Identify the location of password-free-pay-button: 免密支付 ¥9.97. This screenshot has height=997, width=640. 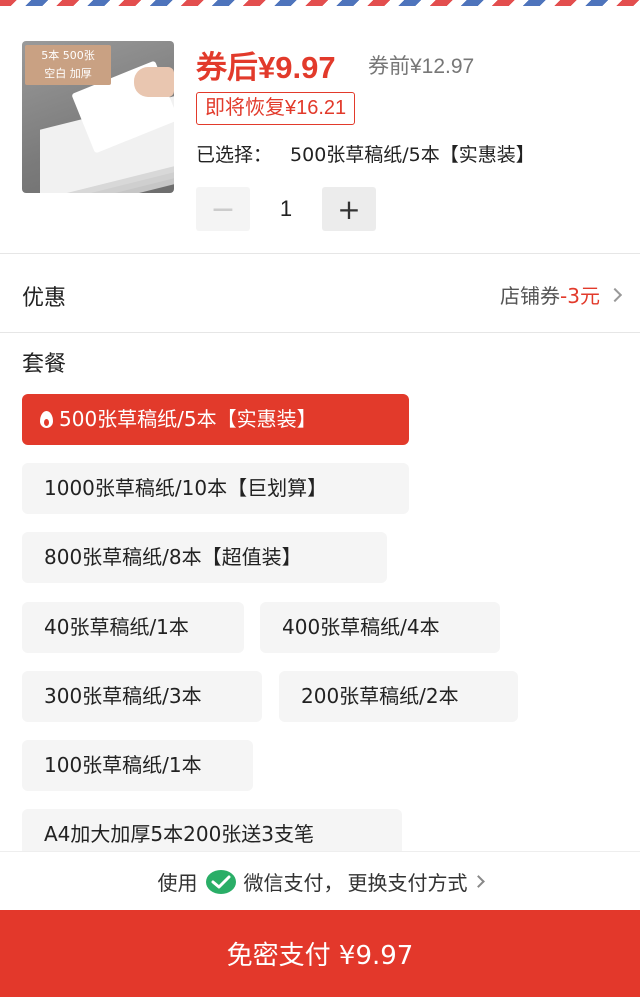
(320, 953).